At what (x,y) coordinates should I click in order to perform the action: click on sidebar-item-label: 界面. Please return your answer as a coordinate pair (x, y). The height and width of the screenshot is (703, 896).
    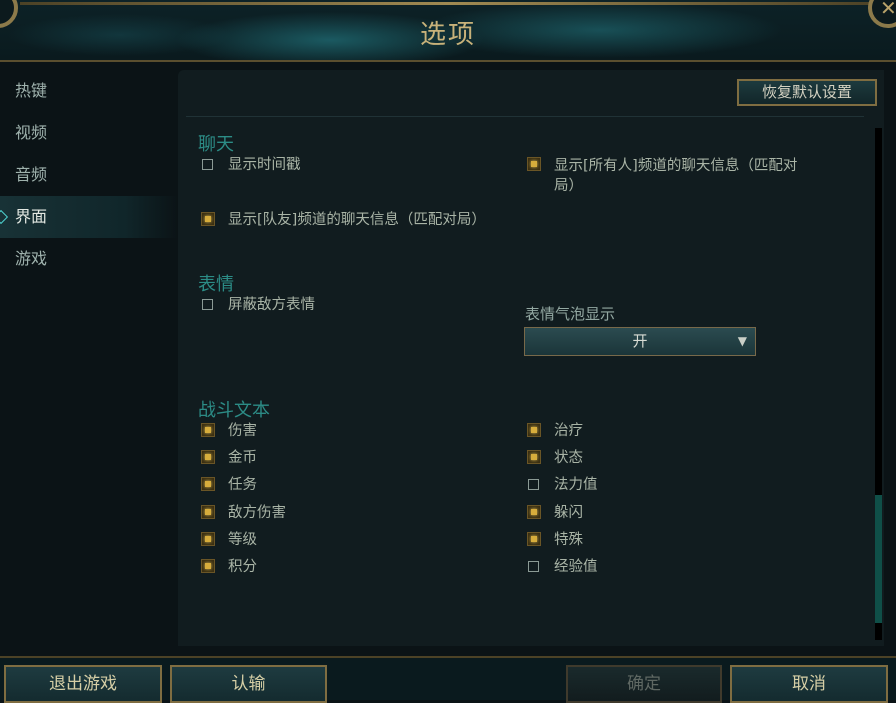
    Looking at the image, I should click on (31, 216).